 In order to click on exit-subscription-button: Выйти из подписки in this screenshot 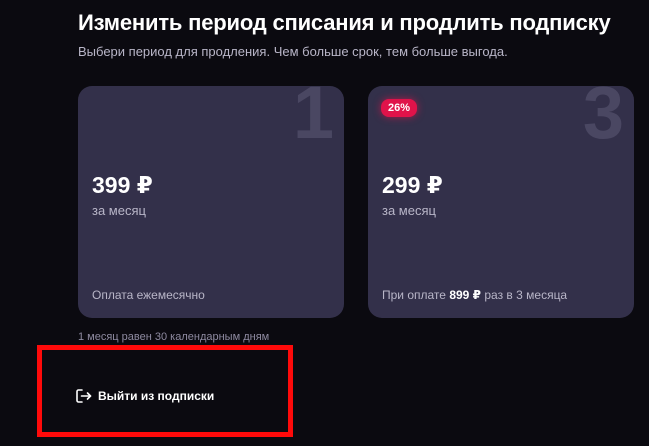, I will do `click(145, 396)`.